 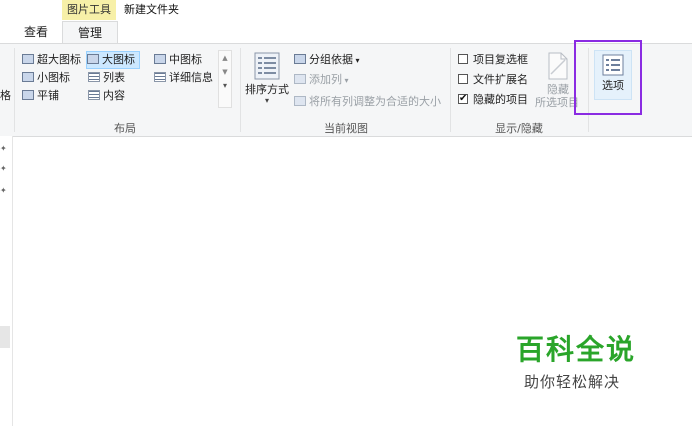 I want to click on layout-gallery-scroller: ▲ ▼ ▾, so click(x=225, y=79).